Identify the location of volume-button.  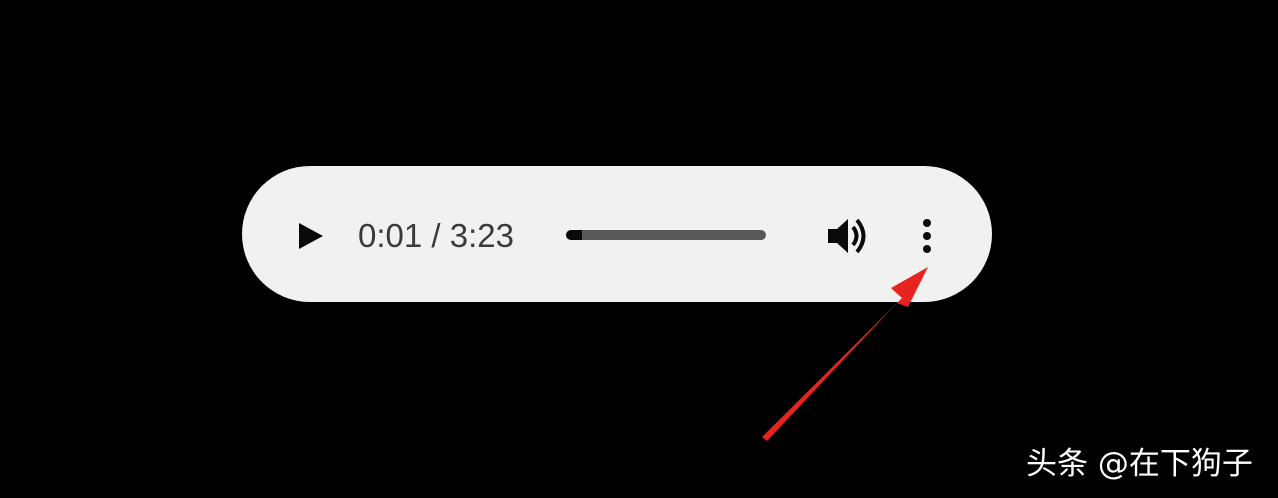
(847, 236).